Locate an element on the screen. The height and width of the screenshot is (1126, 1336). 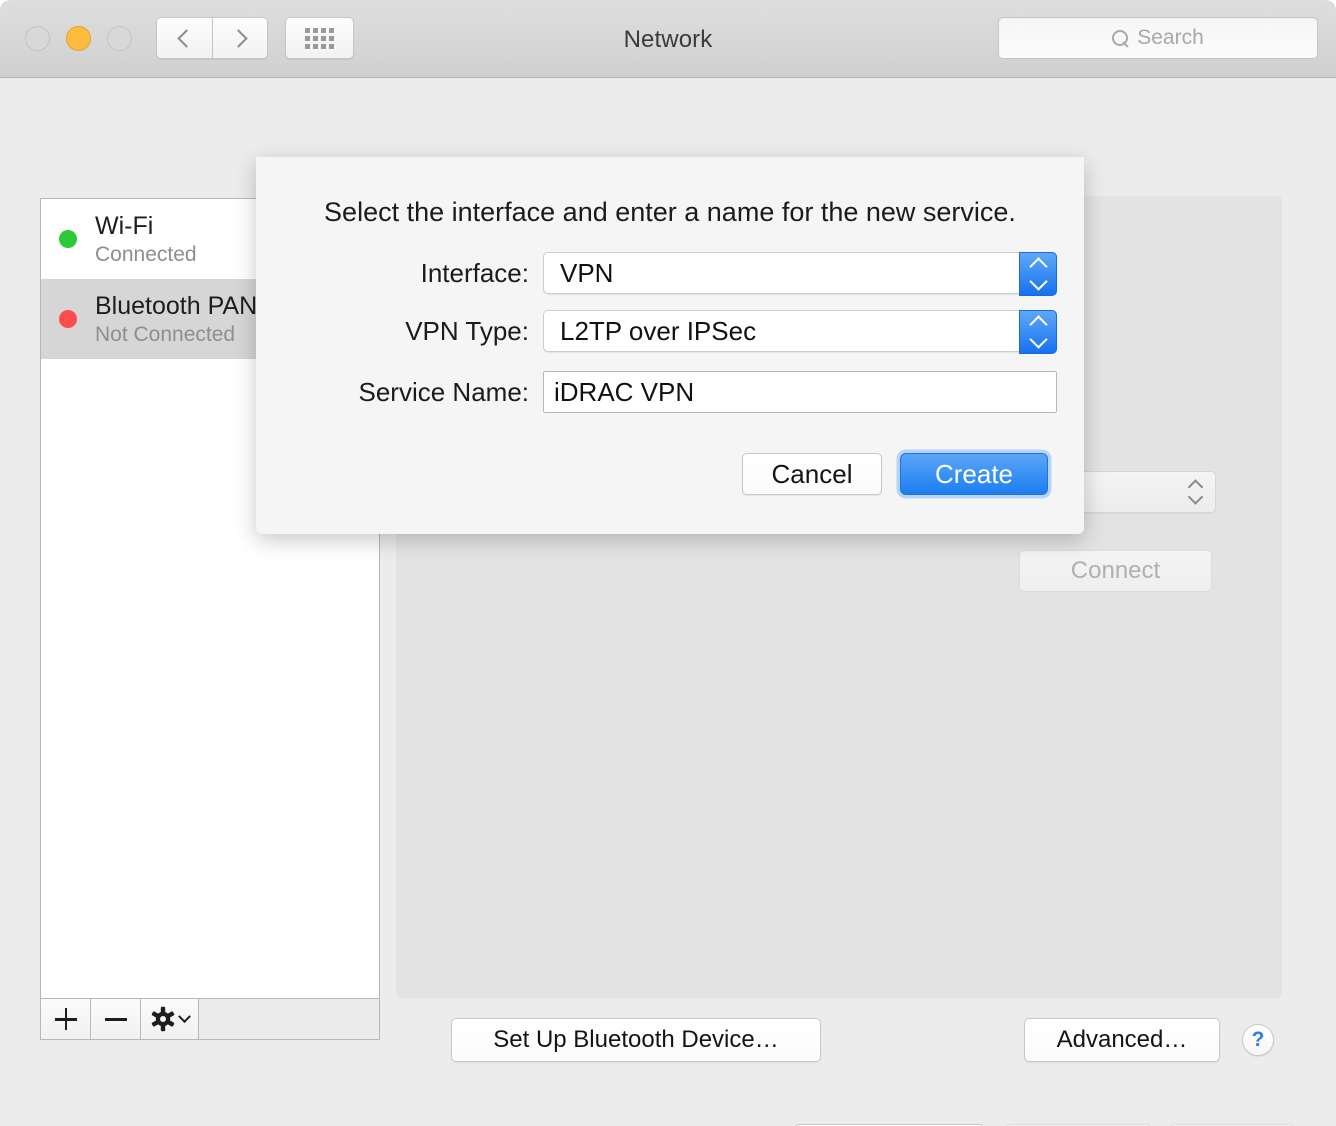
service-name-row: Service Name: iDRAC VPN is located at coordinates (670, 392).